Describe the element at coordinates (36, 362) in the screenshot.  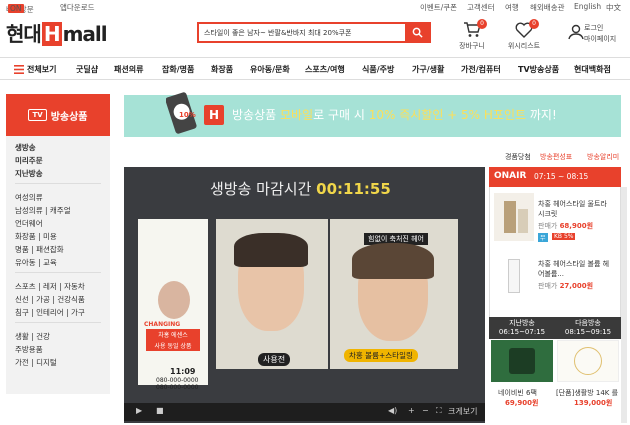
I see `sidebar-item-digital: 가전 | 디지털` at that location.